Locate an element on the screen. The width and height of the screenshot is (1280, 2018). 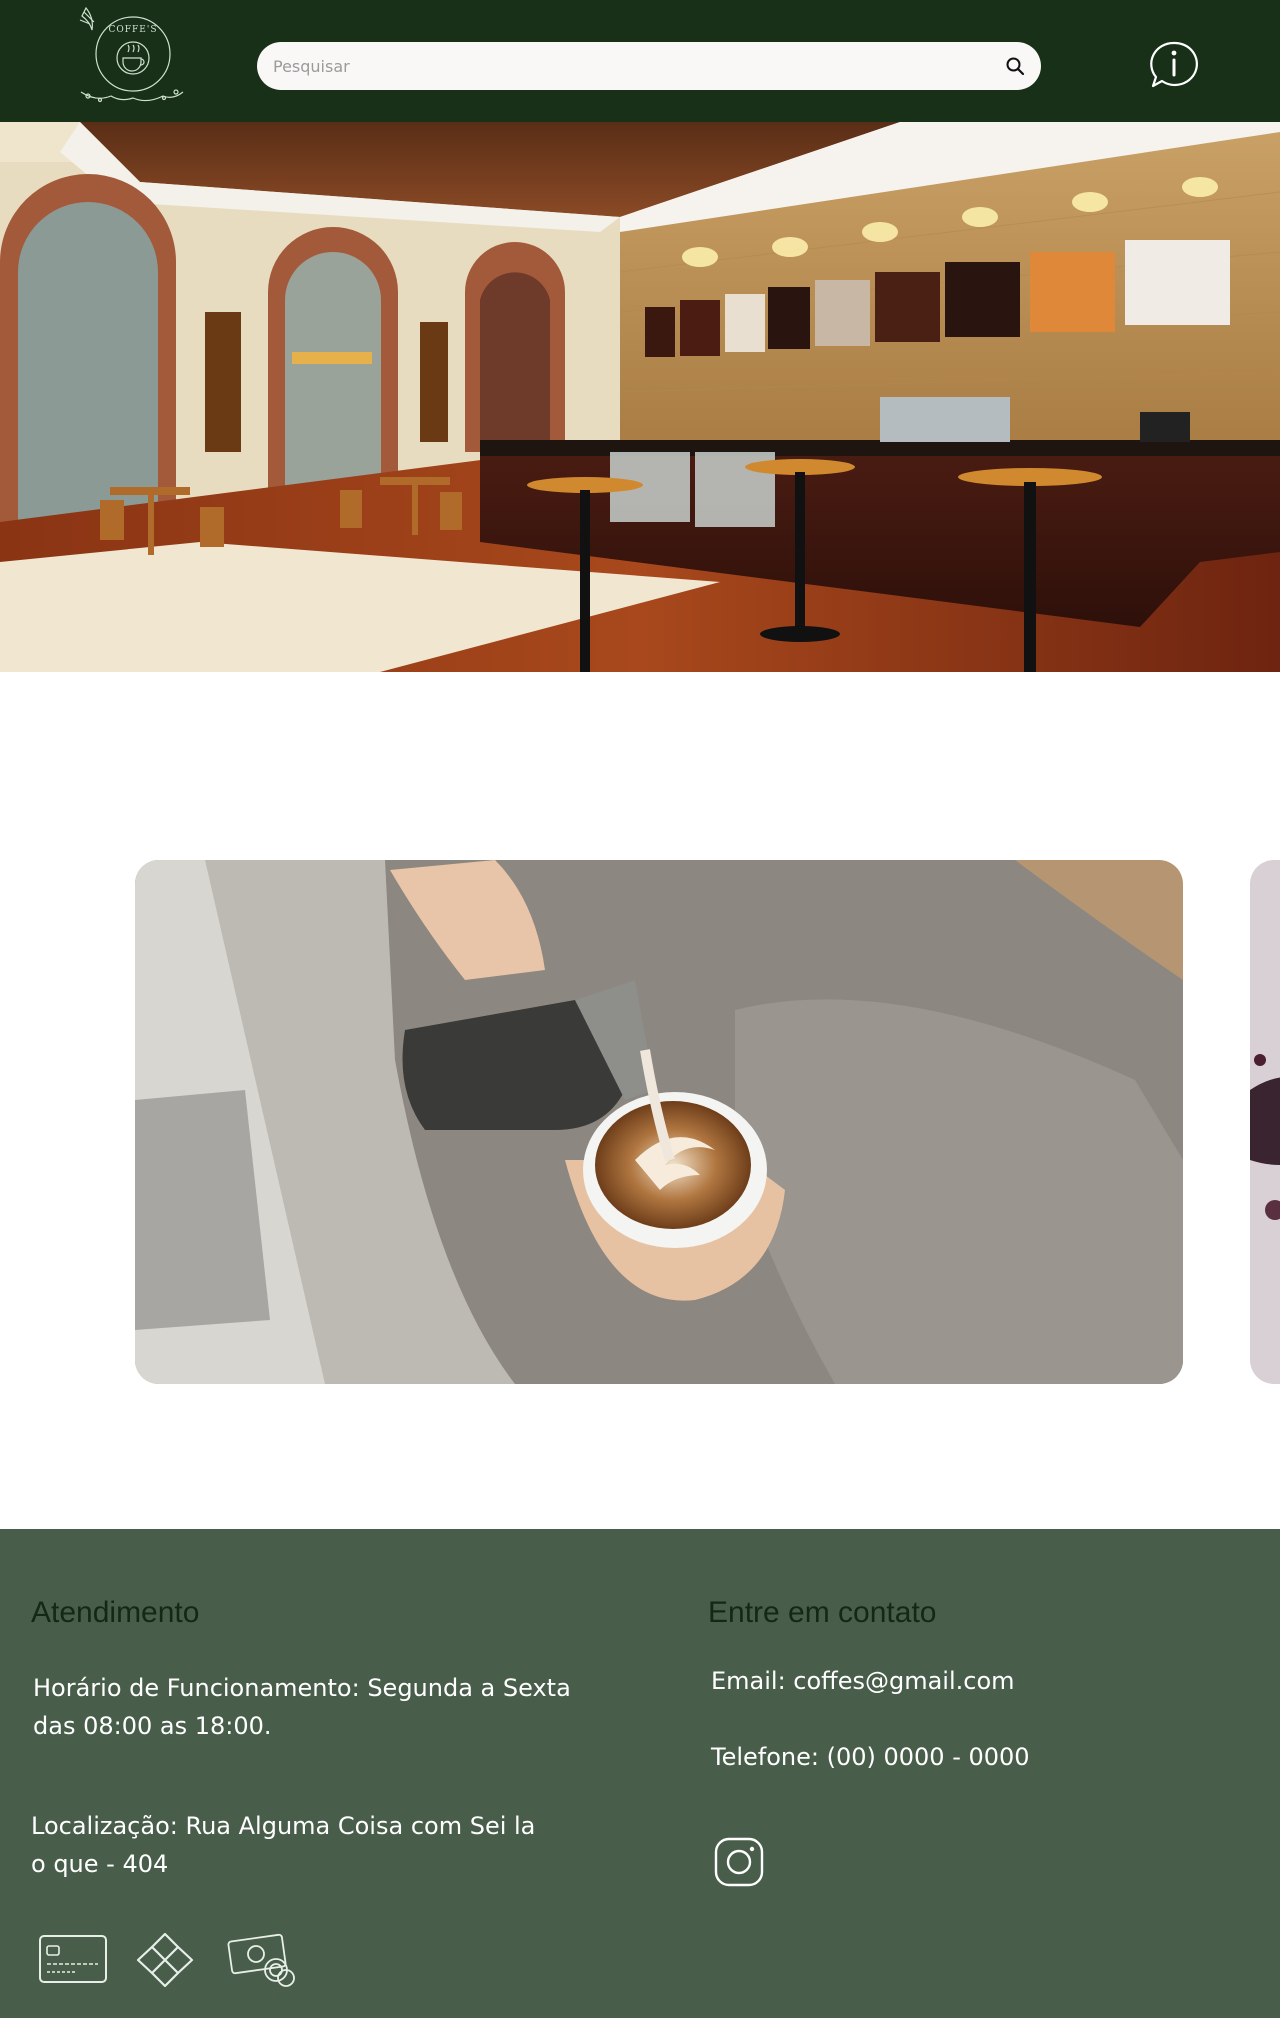
contact-phone: Telefone: (00) 0000 - 0000 is located at coordinates (870, 1757).